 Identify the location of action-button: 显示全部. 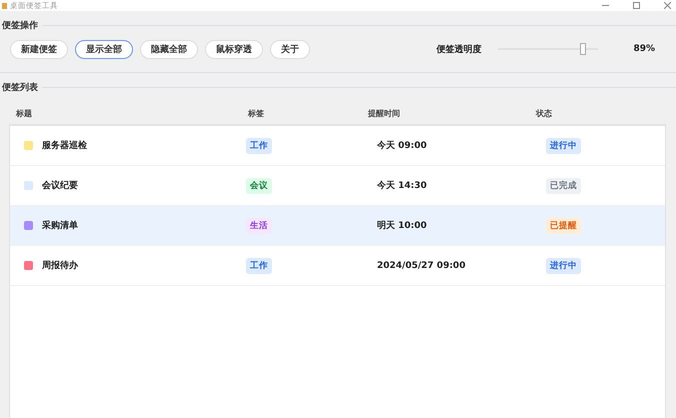
(104, 49).